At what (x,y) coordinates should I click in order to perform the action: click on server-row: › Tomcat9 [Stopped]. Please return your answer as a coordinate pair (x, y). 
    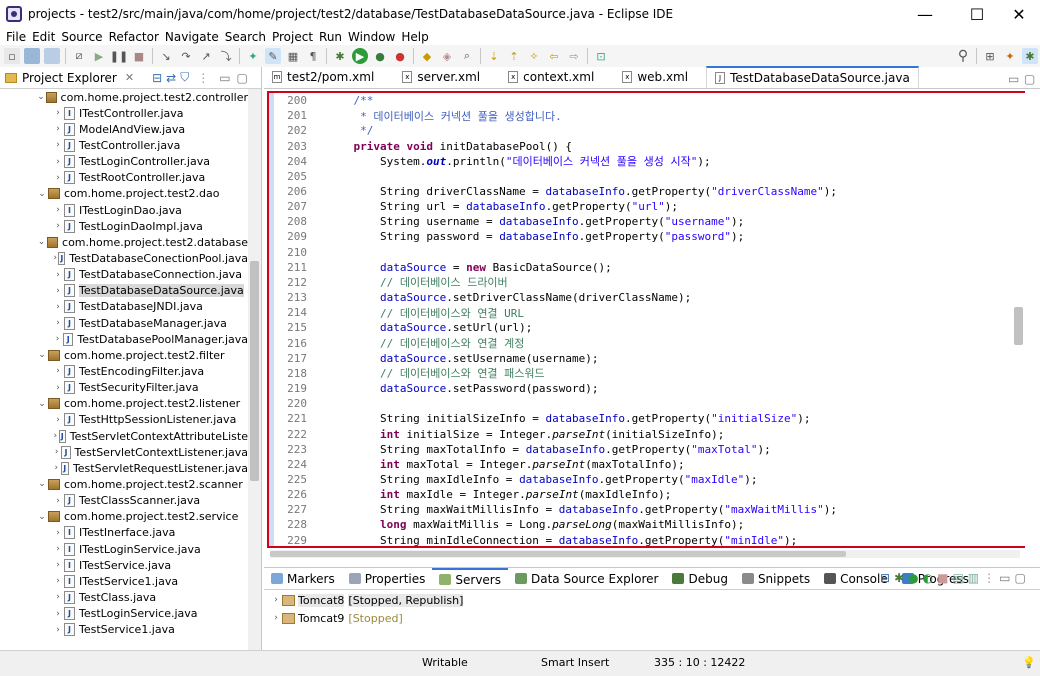
    Looking at the image, I should click on (655, 618).